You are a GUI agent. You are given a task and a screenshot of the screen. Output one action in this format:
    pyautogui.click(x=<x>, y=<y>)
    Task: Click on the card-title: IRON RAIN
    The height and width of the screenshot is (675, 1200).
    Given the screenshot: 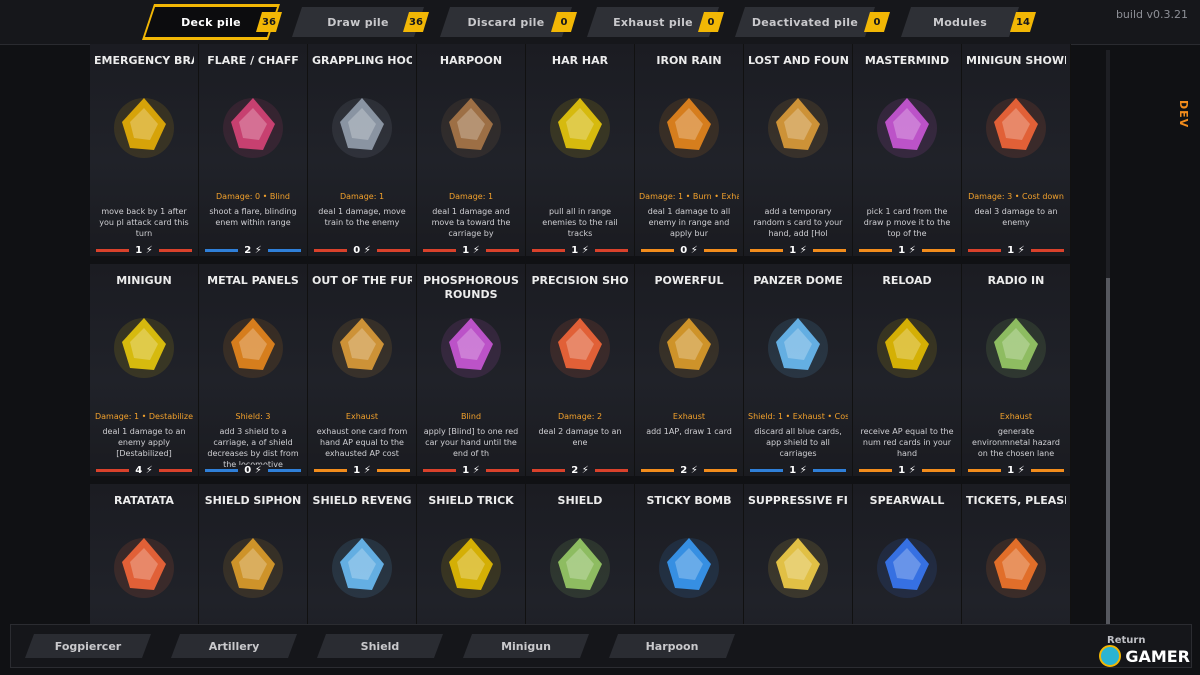 What is the action you would take?
    pyautogui.click(x=689, y=60)
    